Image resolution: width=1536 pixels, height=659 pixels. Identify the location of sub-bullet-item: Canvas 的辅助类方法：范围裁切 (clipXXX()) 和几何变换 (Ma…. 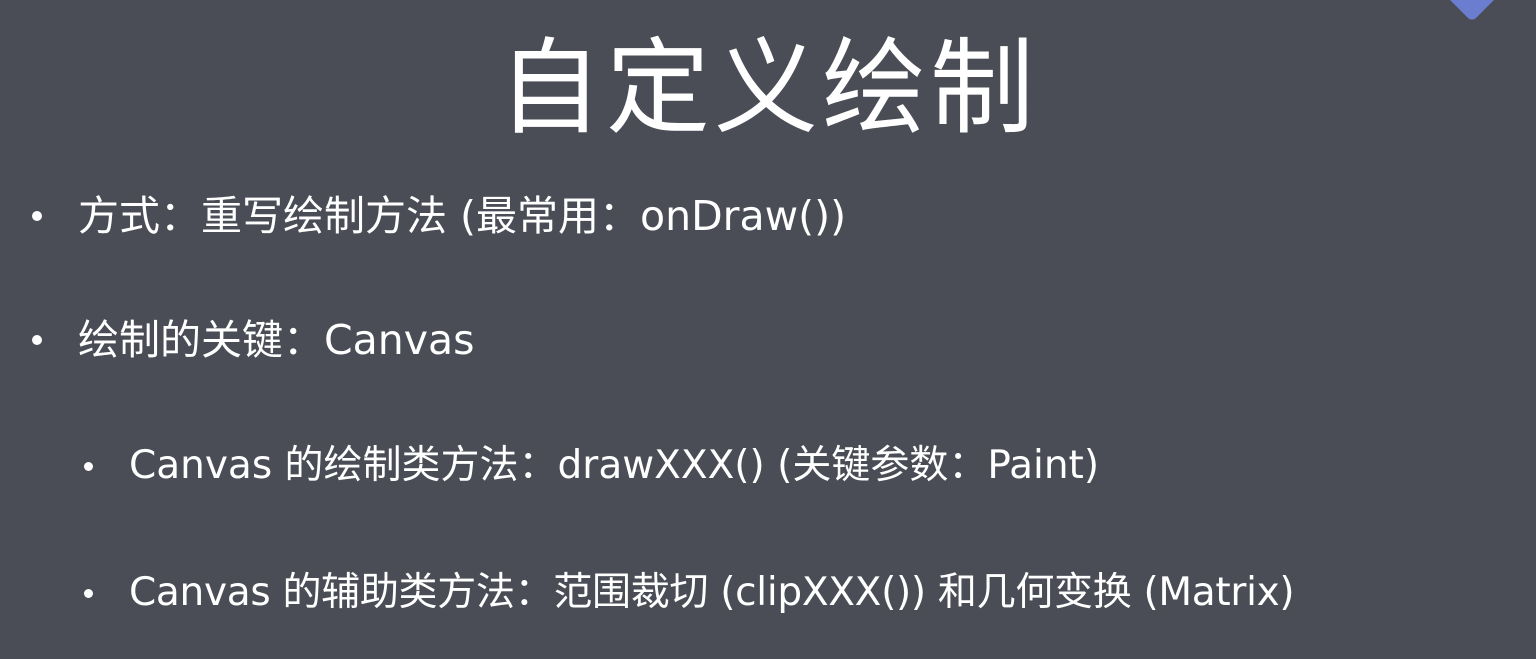
(689, 593).